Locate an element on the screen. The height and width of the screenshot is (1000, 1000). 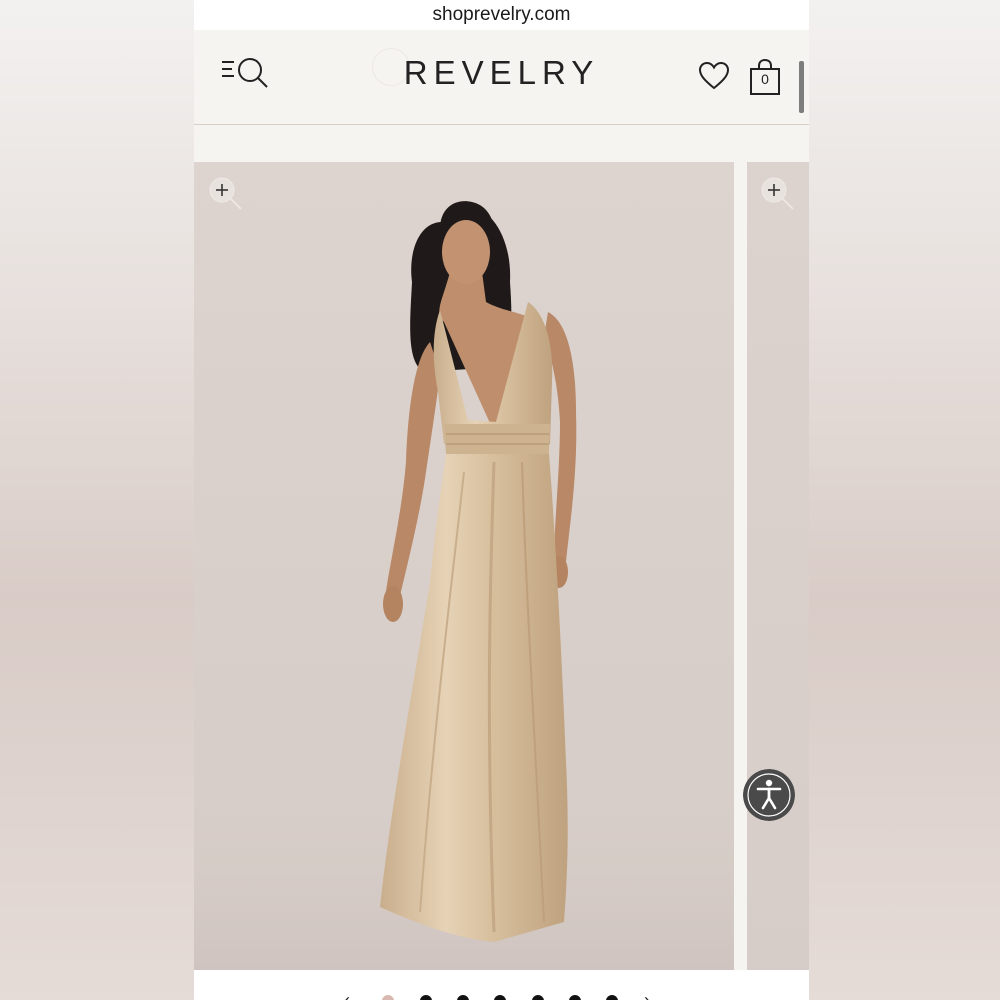
scrollbar is located at coordinates (801, 87).